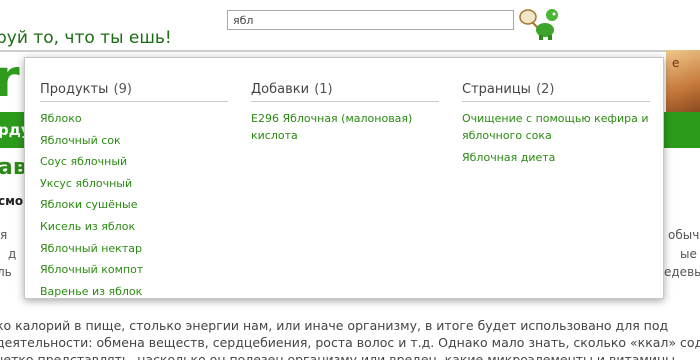  Describe the element at coordinates (688, 254) in the screenshot. I see `body-fragment: ые` at that location.